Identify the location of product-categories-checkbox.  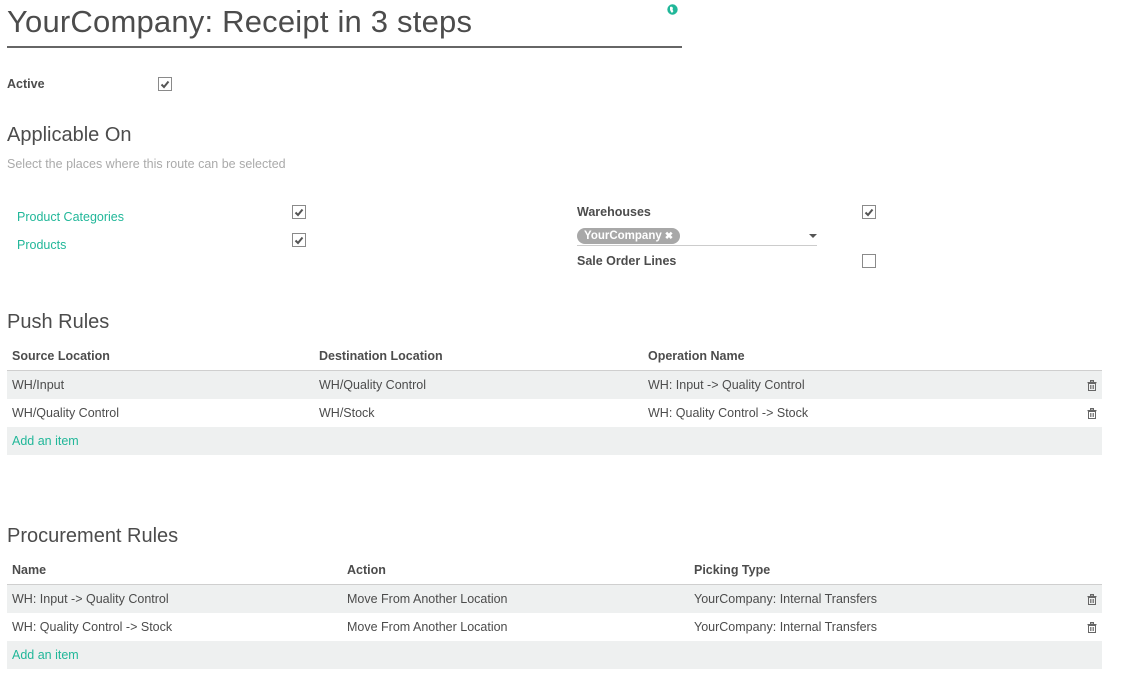
(299, 212).